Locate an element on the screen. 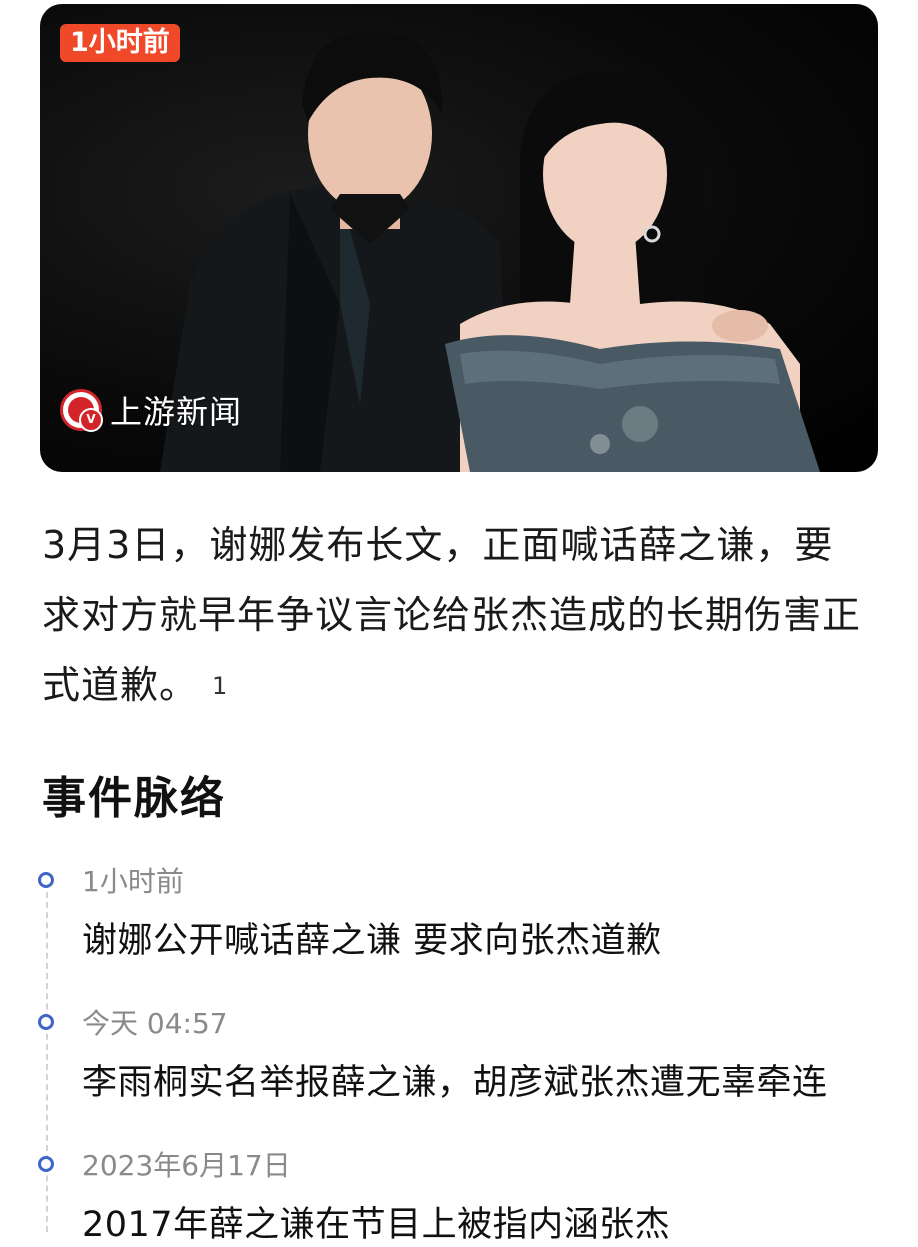 The width and height of the screenshot is (918, 1247). timeline-item-headline: 谢娜公开喊话薛之谦 要求向张杰道歉 is located at coordinates (372, 937).